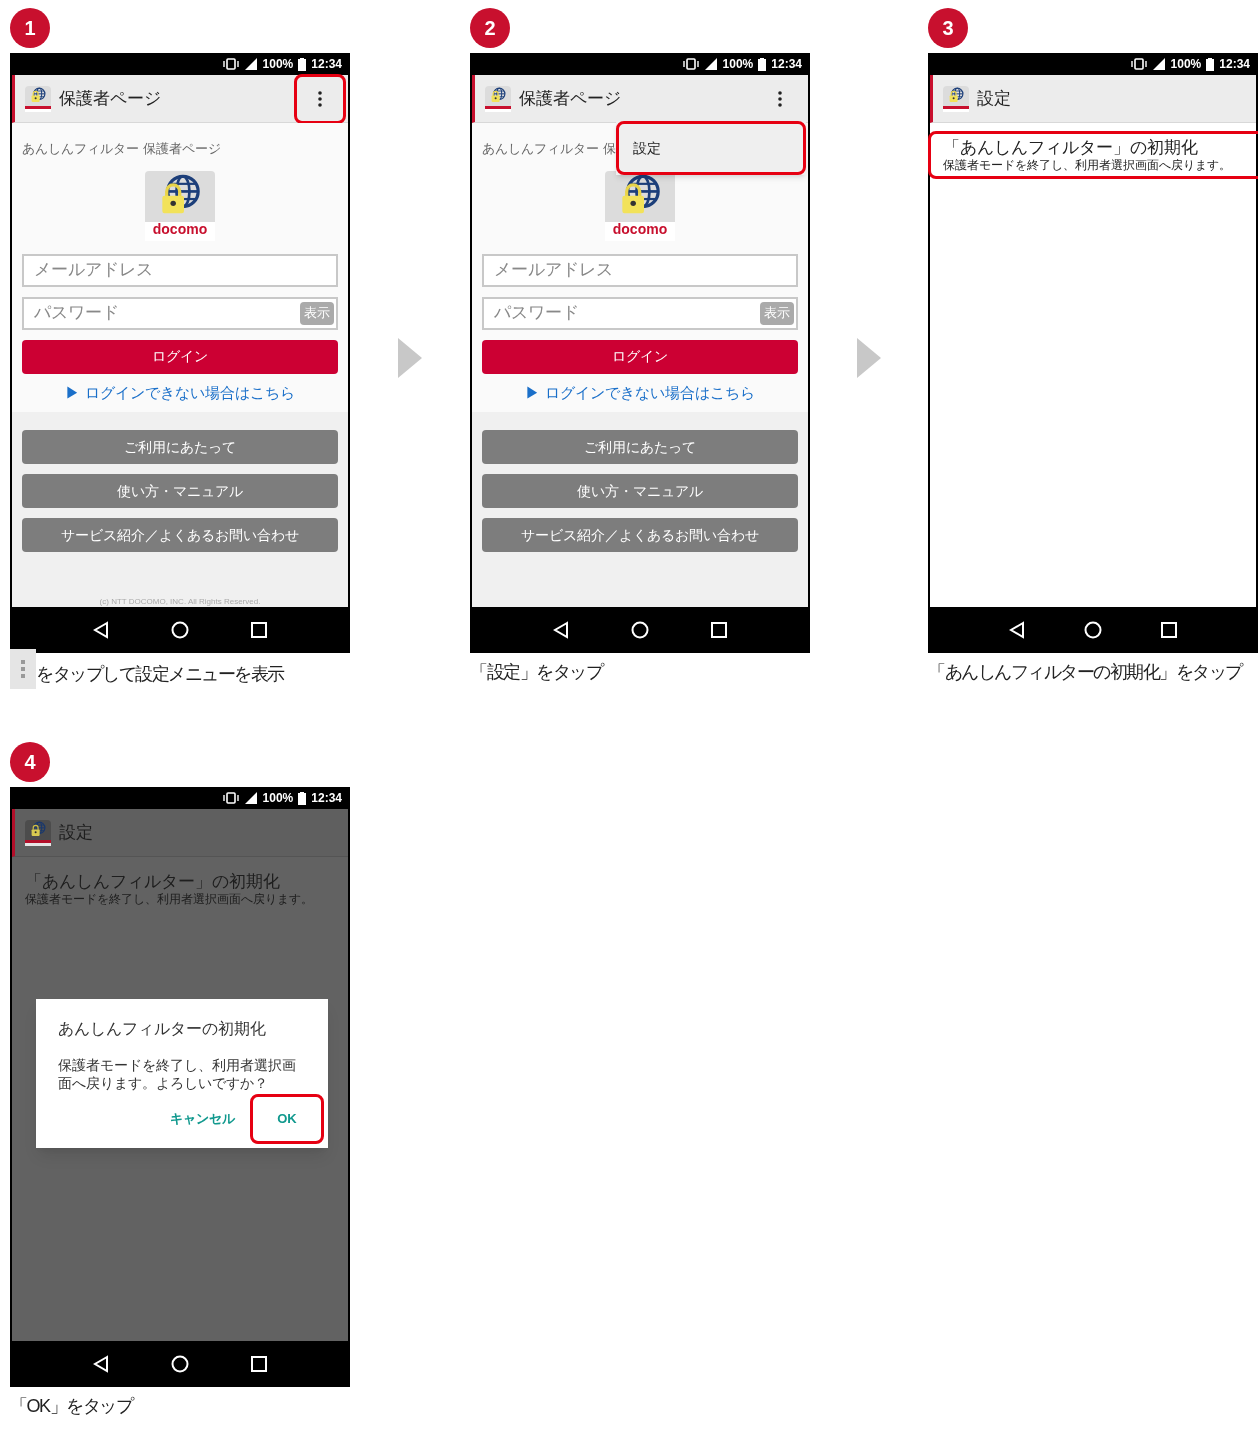 This screenshot has width=1258, height=1436. I want to click on dialog-message: 保護者モードを終了し、利用者選択画面へ戻ります。よろしいですか？, so click(177, 1074).